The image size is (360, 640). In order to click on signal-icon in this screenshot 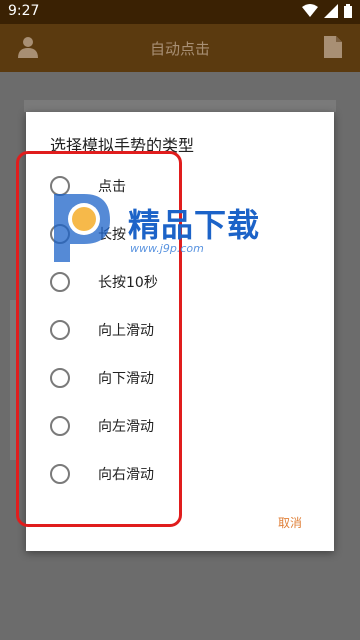, I will do `click(331, 11)`.